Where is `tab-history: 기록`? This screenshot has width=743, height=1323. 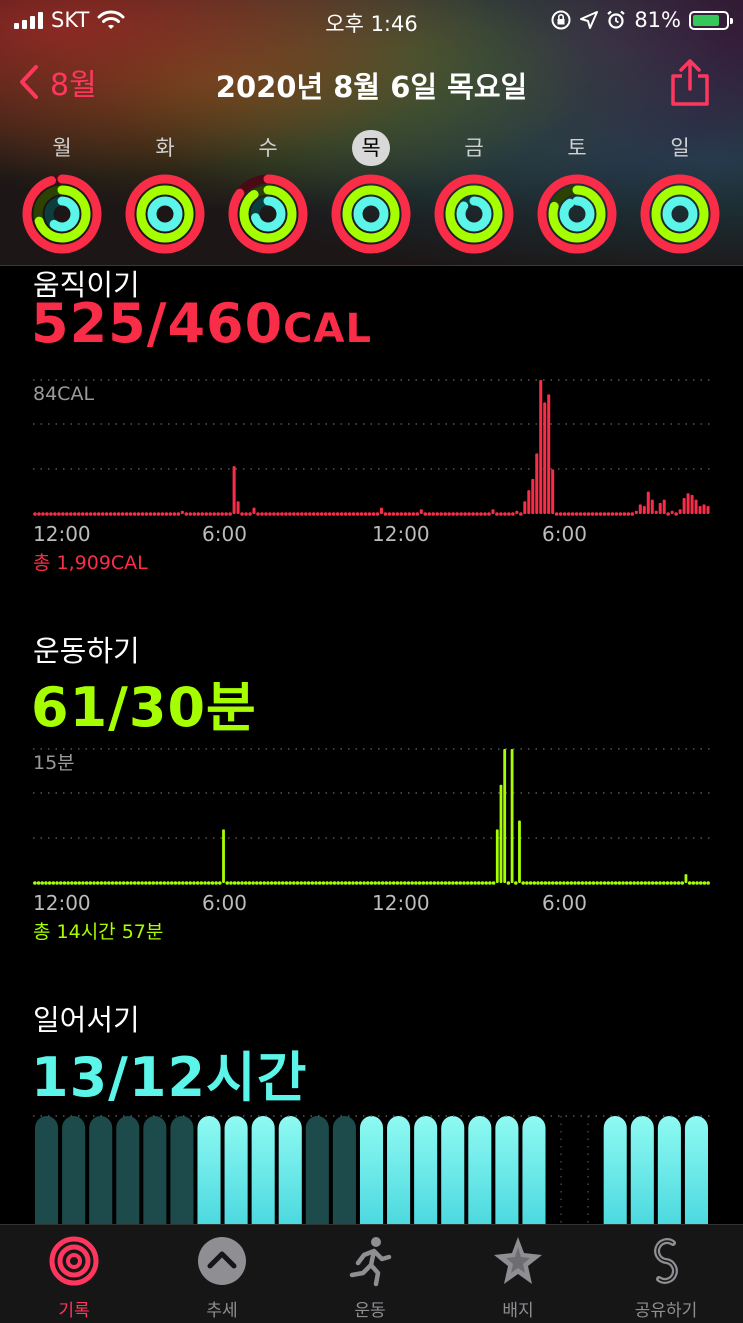 tab-history: 기록 is located at coordinates (74, 1278).